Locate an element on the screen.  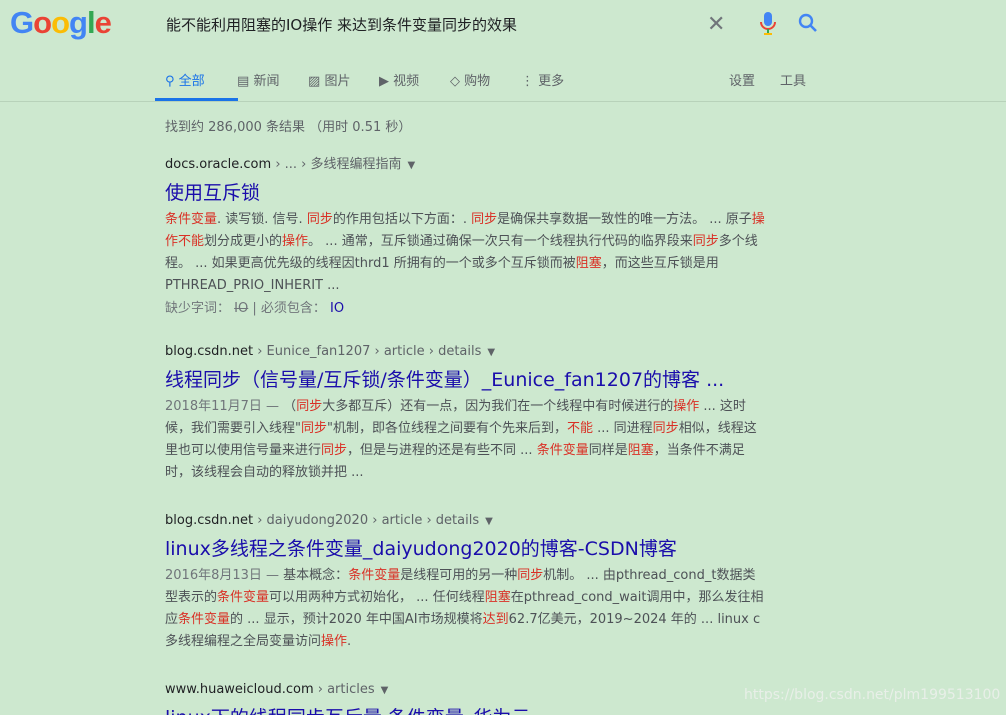
search-box: 能不能利用阻塞的IO操作 来达到条件变量同步的效果 ✕ is located at coordinates (490, 23).